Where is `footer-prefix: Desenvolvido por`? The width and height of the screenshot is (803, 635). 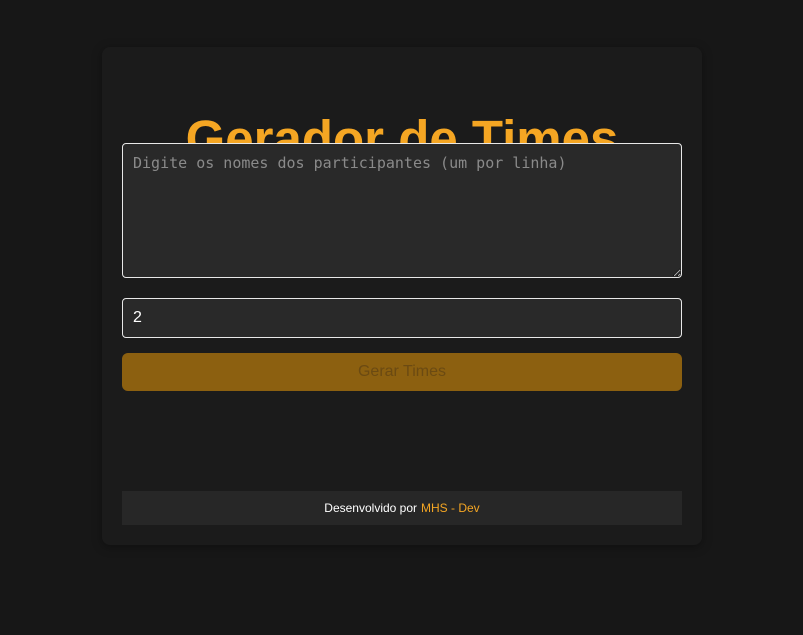
footer-prefix: Desenvolvido por is located at coordinates (371, 508).